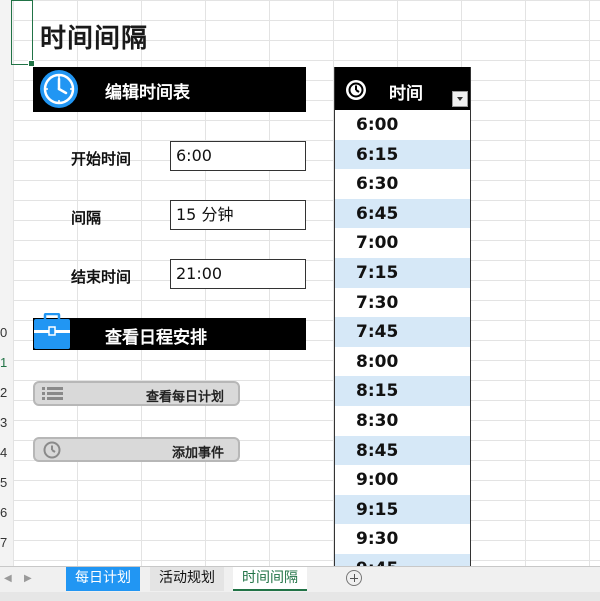 This screenshot has width=600, height=601. I want to click on toolbox-icon, so click(52, 331).